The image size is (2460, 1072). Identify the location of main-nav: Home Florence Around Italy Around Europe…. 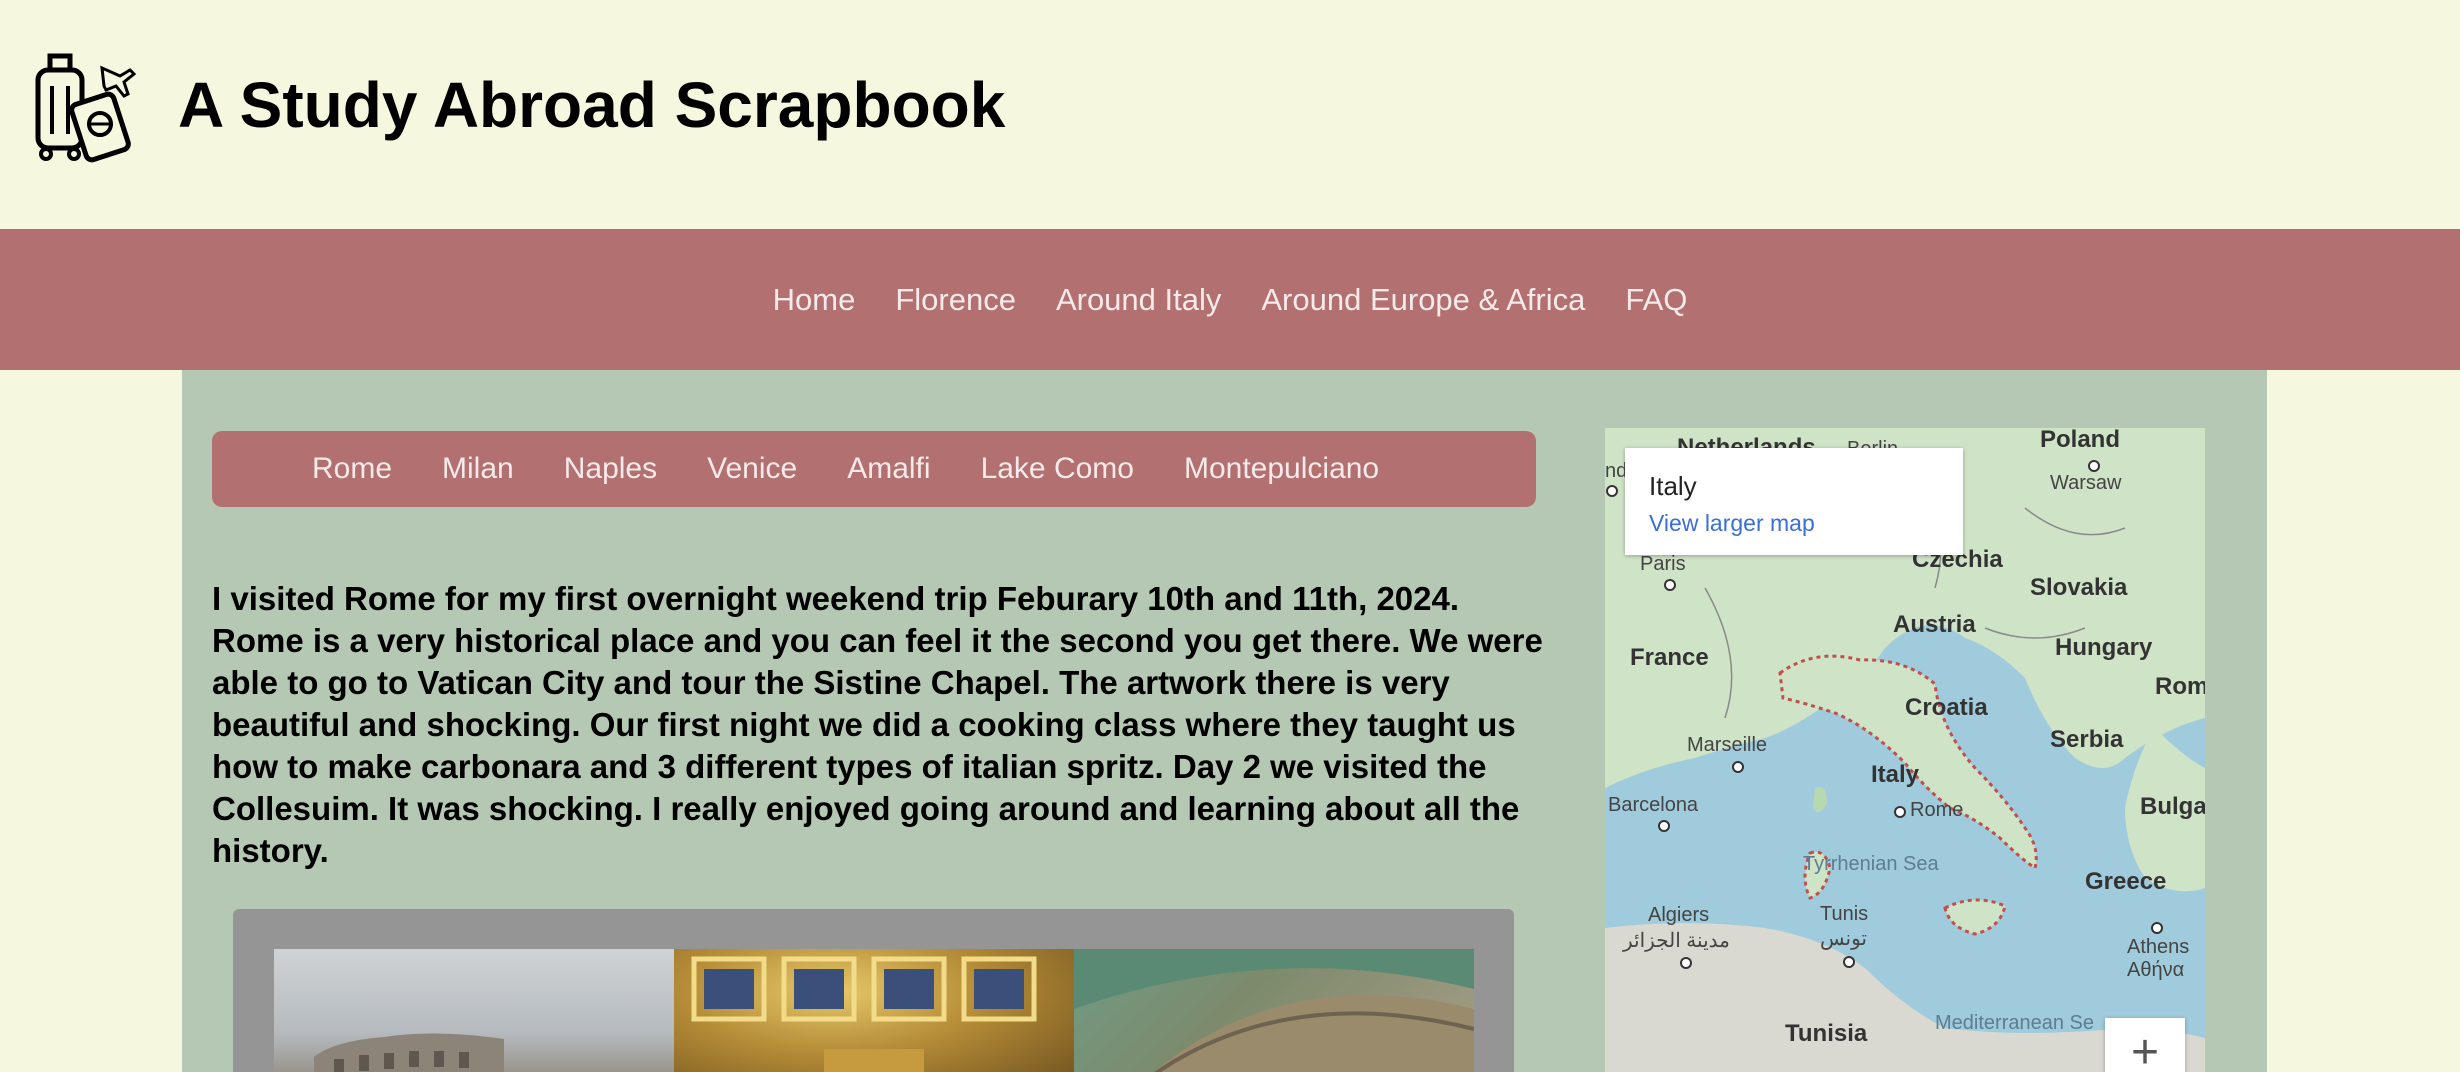
(1230, 299).